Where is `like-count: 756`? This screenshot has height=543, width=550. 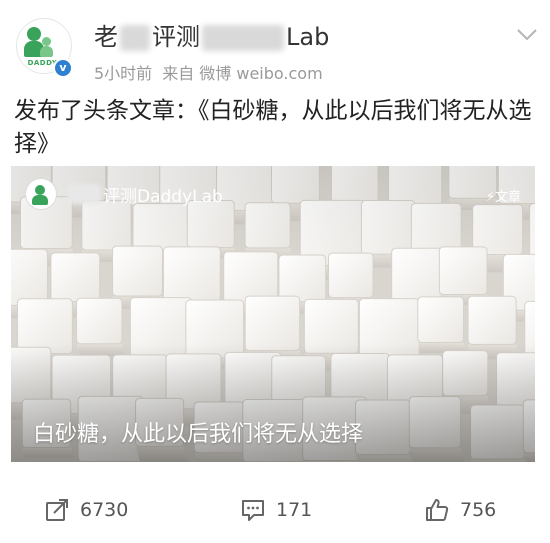
like-count: 756 is located at coordinates (478, 510).